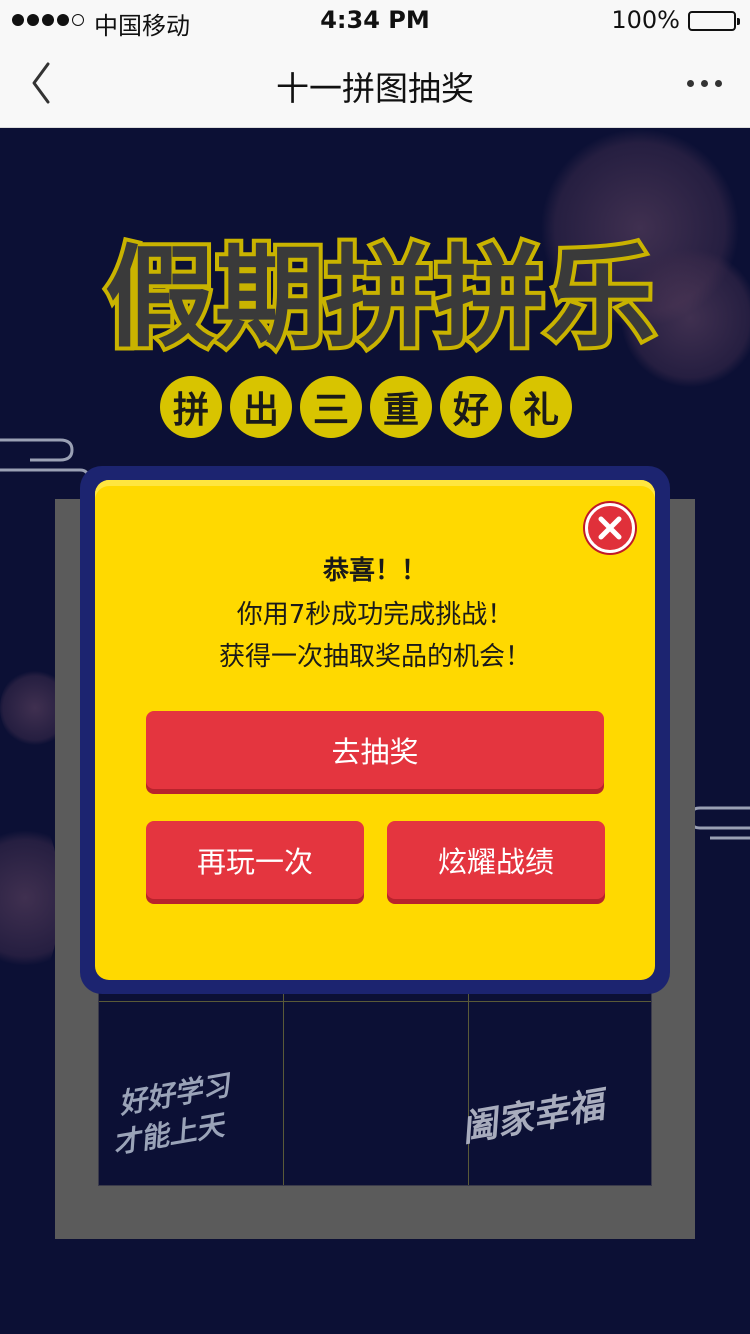  What do you see at coordinates (541, 407) in the screenshot?
I see `subtitle-char: 礼` at bounding box center [541, 407].